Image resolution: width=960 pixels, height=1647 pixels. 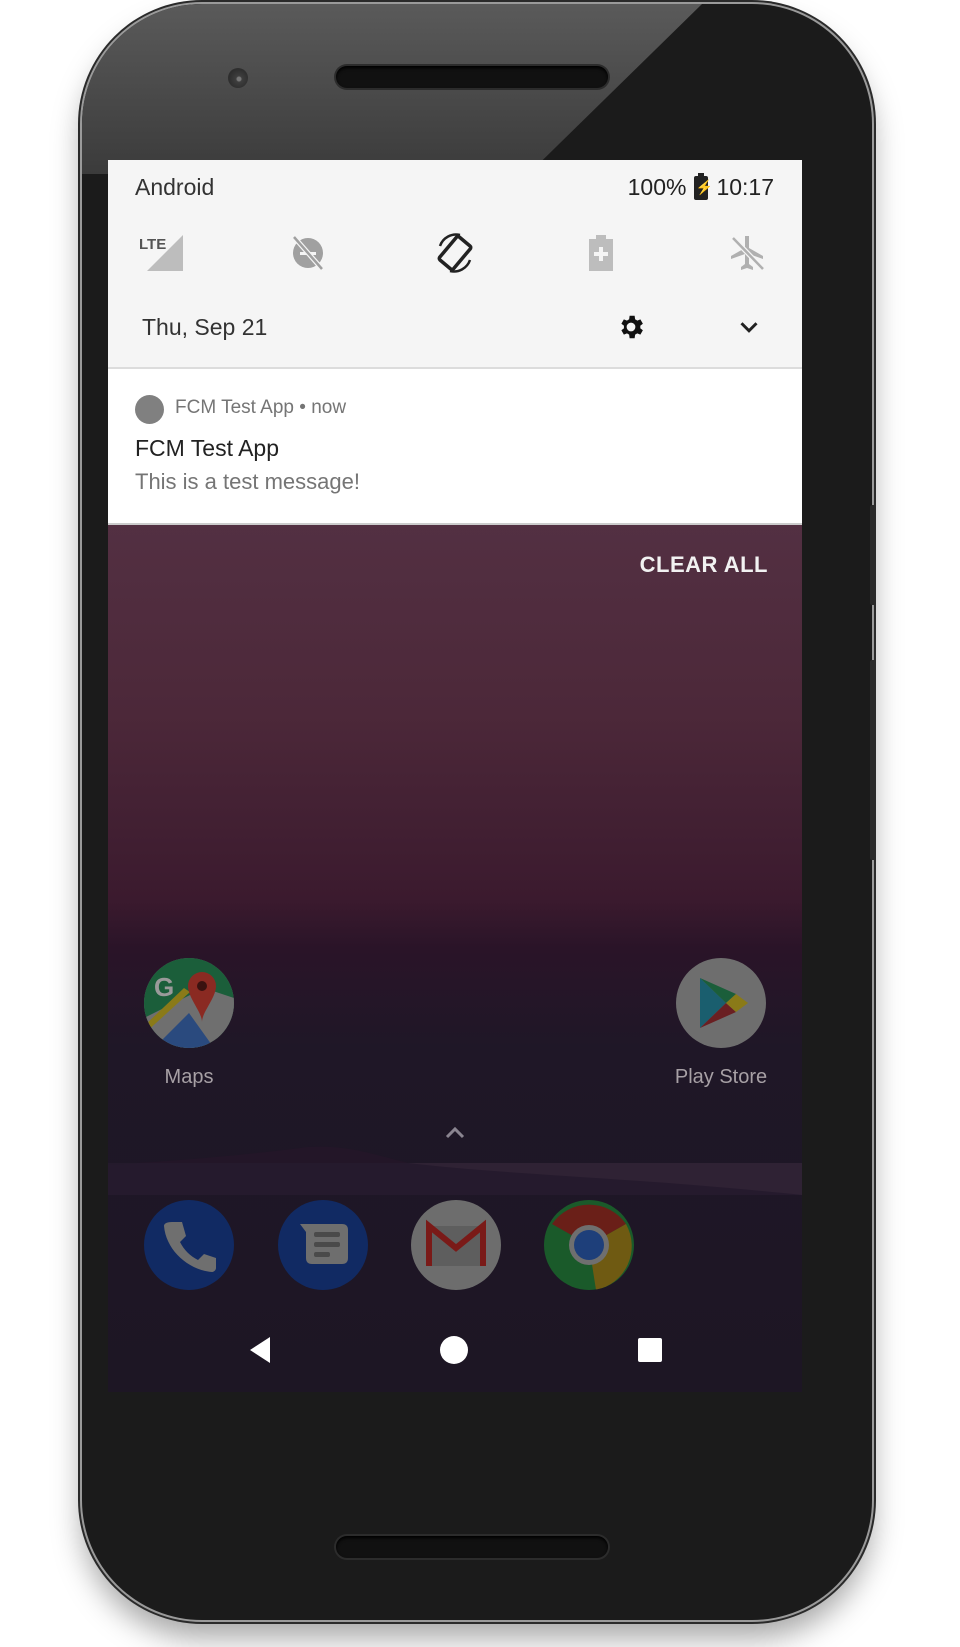 What do you see at coordinates (238, 78) in the screenshot?
I see `front-camera` at bounding box center [238, 78].